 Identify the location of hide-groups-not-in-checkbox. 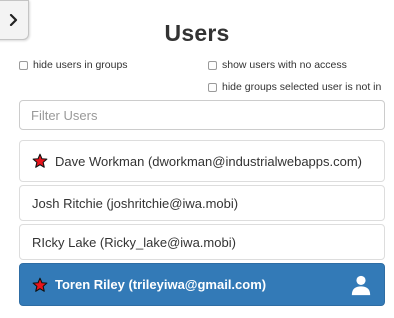
(212, 87).